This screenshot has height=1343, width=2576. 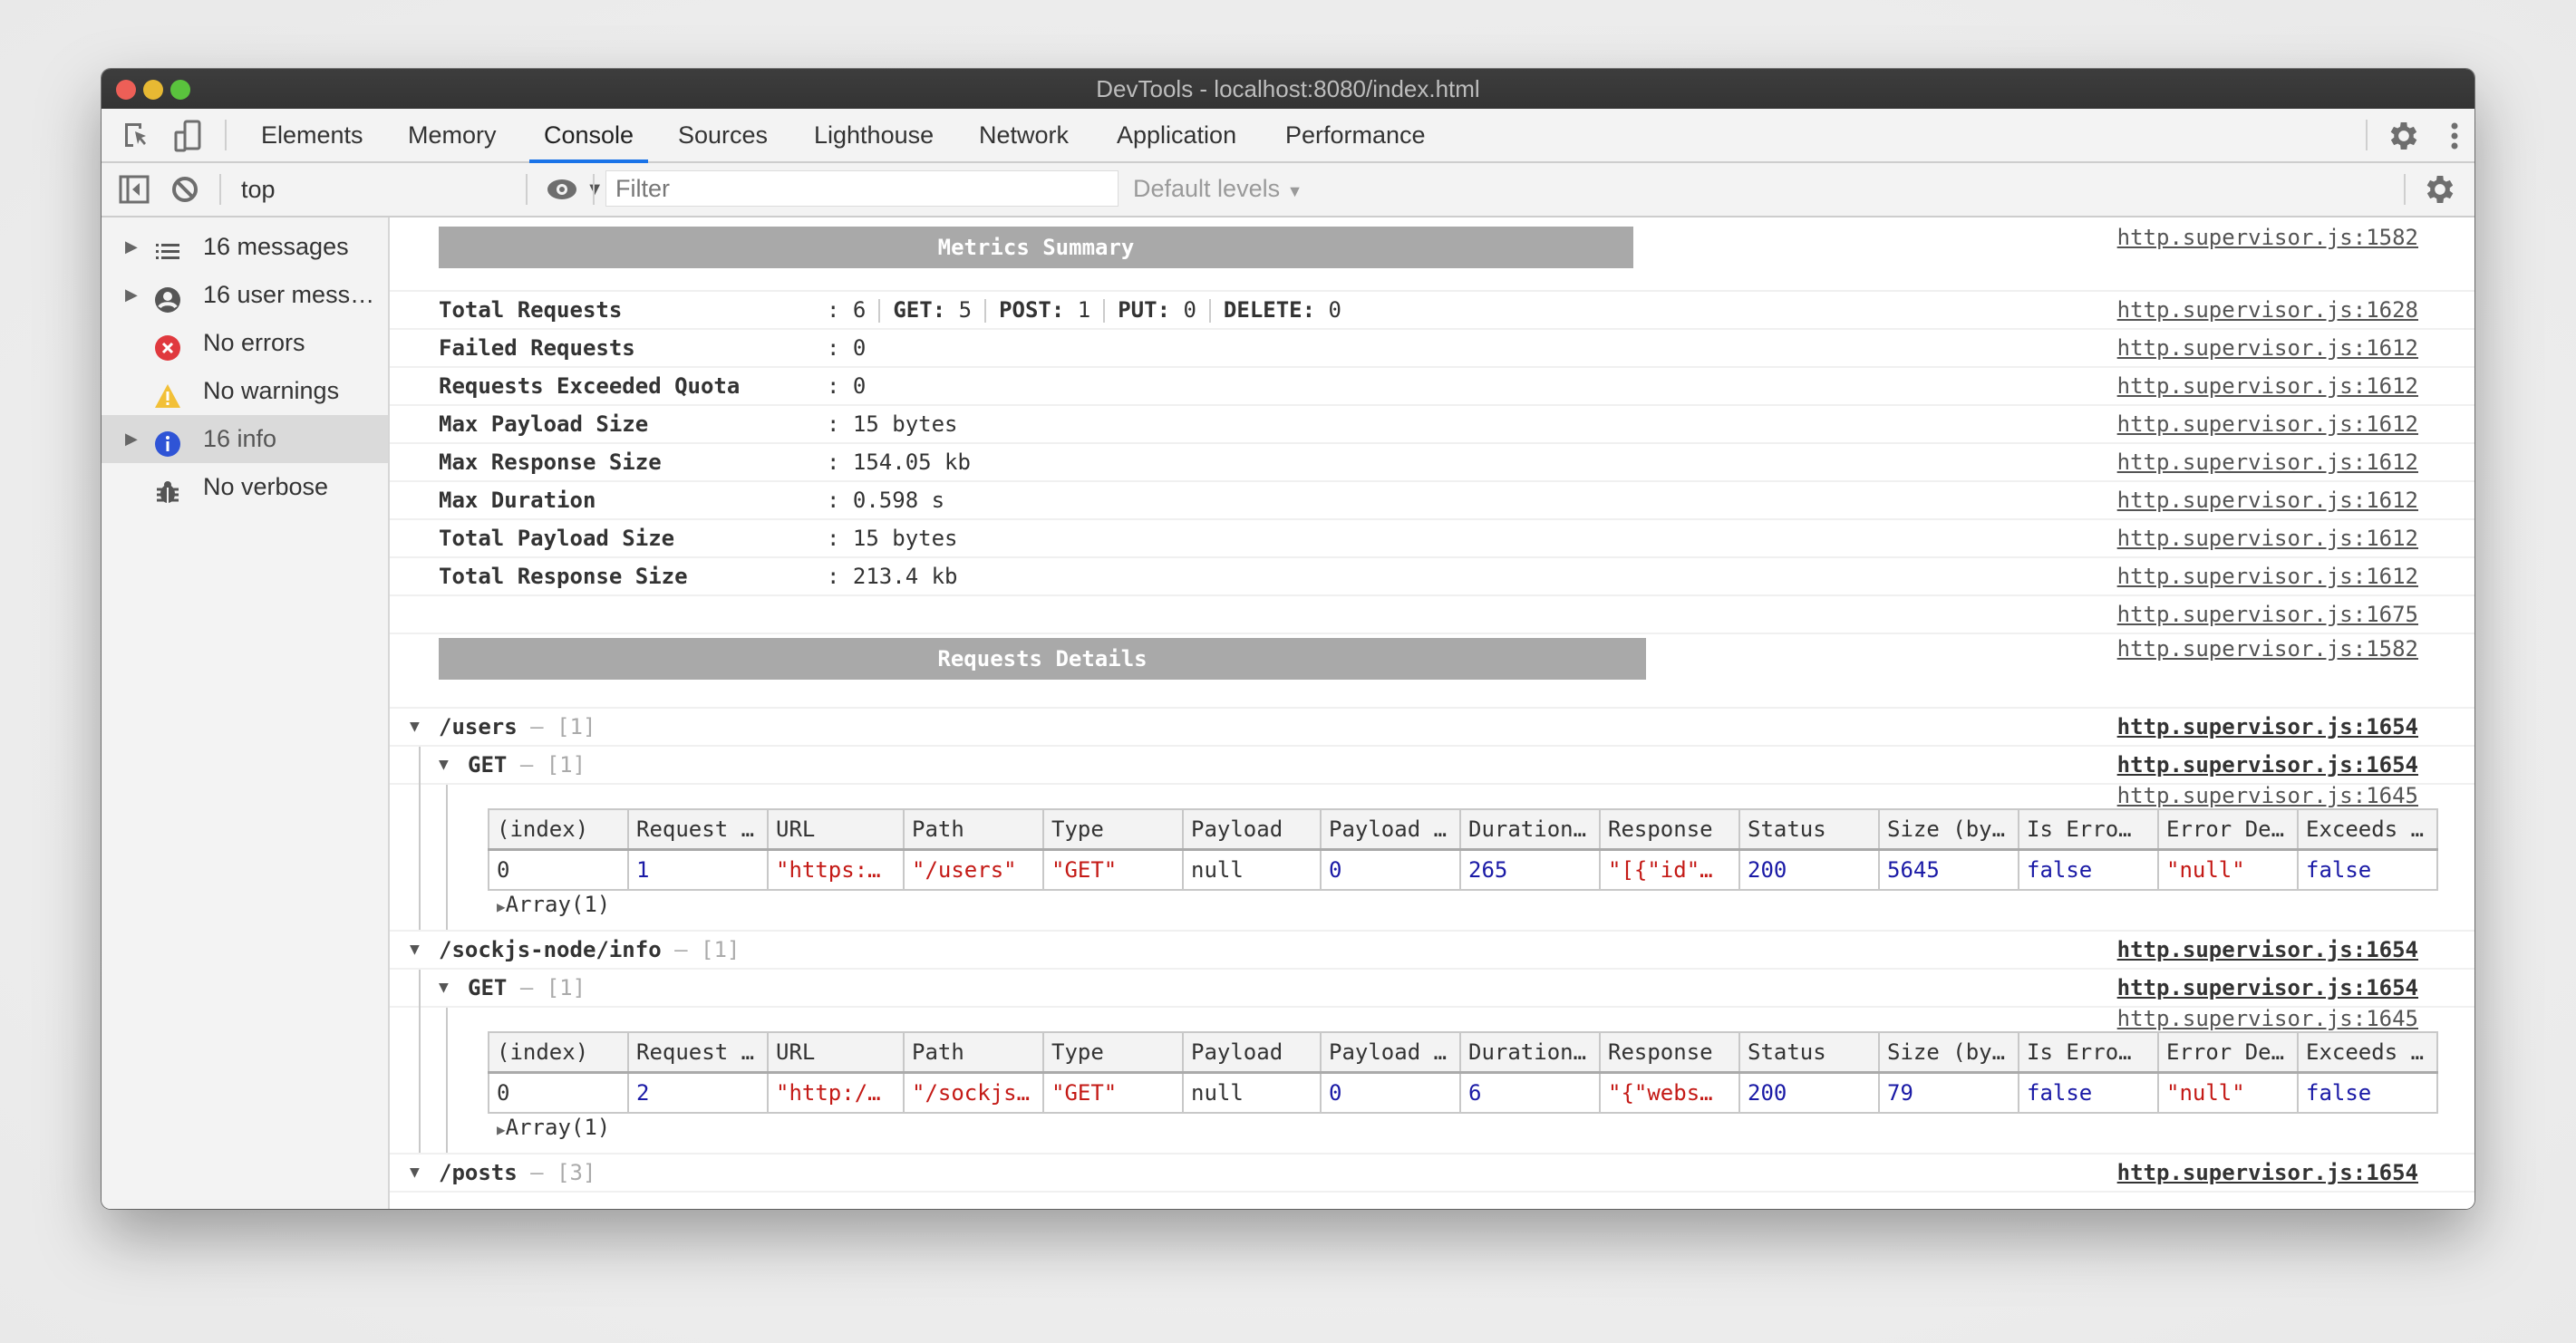 I want to click on tab-memory: Memory, so click(x=452, y=135).